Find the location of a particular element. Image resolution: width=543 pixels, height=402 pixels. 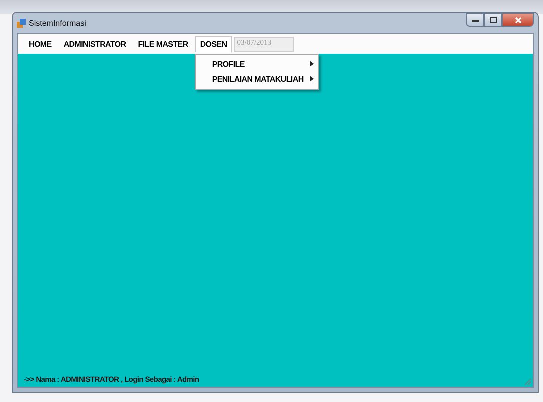

window-title: SistemInformasi is located at coordinates (58, 23).